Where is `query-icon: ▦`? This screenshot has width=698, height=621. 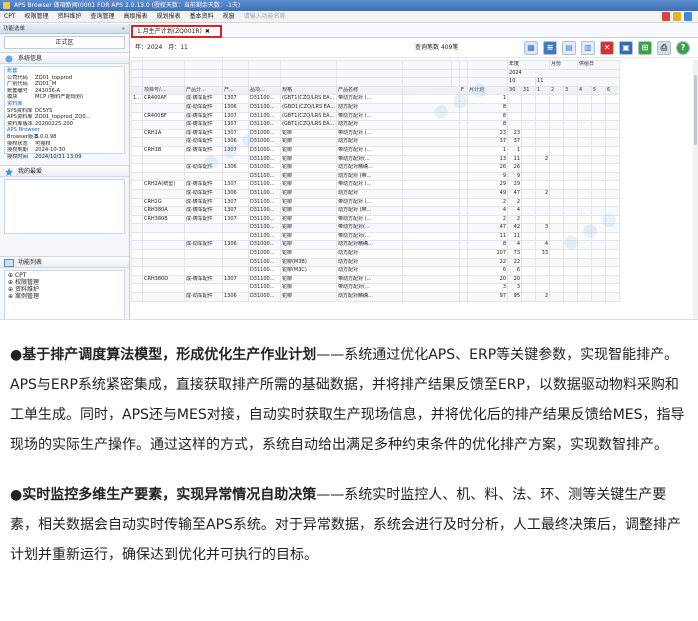 query-icon: ▦ is located at coordinates (531, 48).